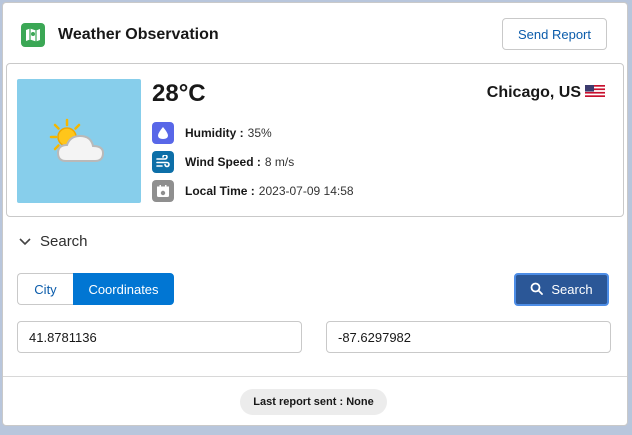 The height and width of the screenshot is (435, 632). Describe the element at coordinates (315, 376) in the screenshot. I see `footer-divider` at that location.